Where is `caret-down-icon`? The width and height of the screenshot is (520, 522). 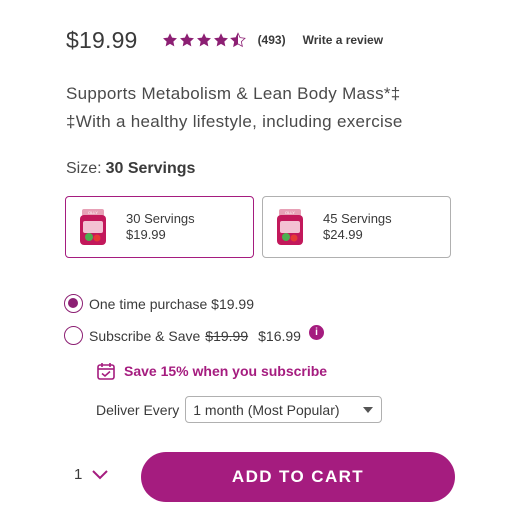 caret-down-icon is located at coordinates (368, 410).